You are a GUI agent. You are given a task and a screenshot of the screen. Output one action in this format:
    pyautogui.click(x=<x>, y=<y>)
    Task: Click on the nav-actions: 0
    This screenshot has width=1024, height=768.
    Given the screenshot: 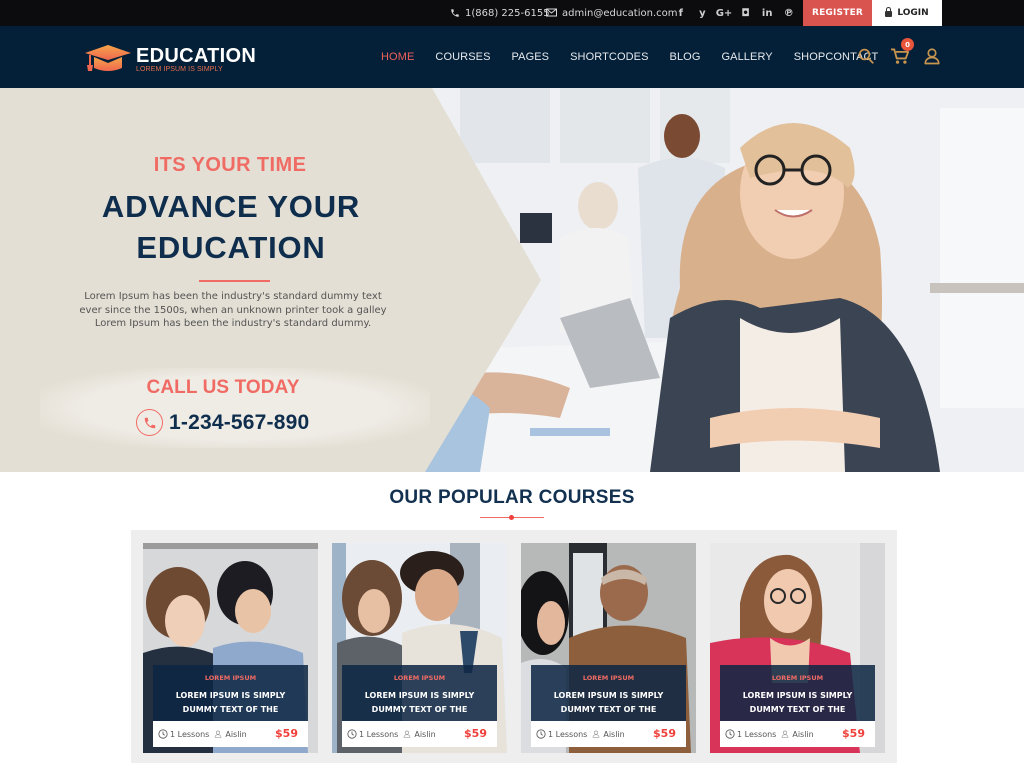 What is the action you would take?
    pyautogui.click(x=906, y=57)
    